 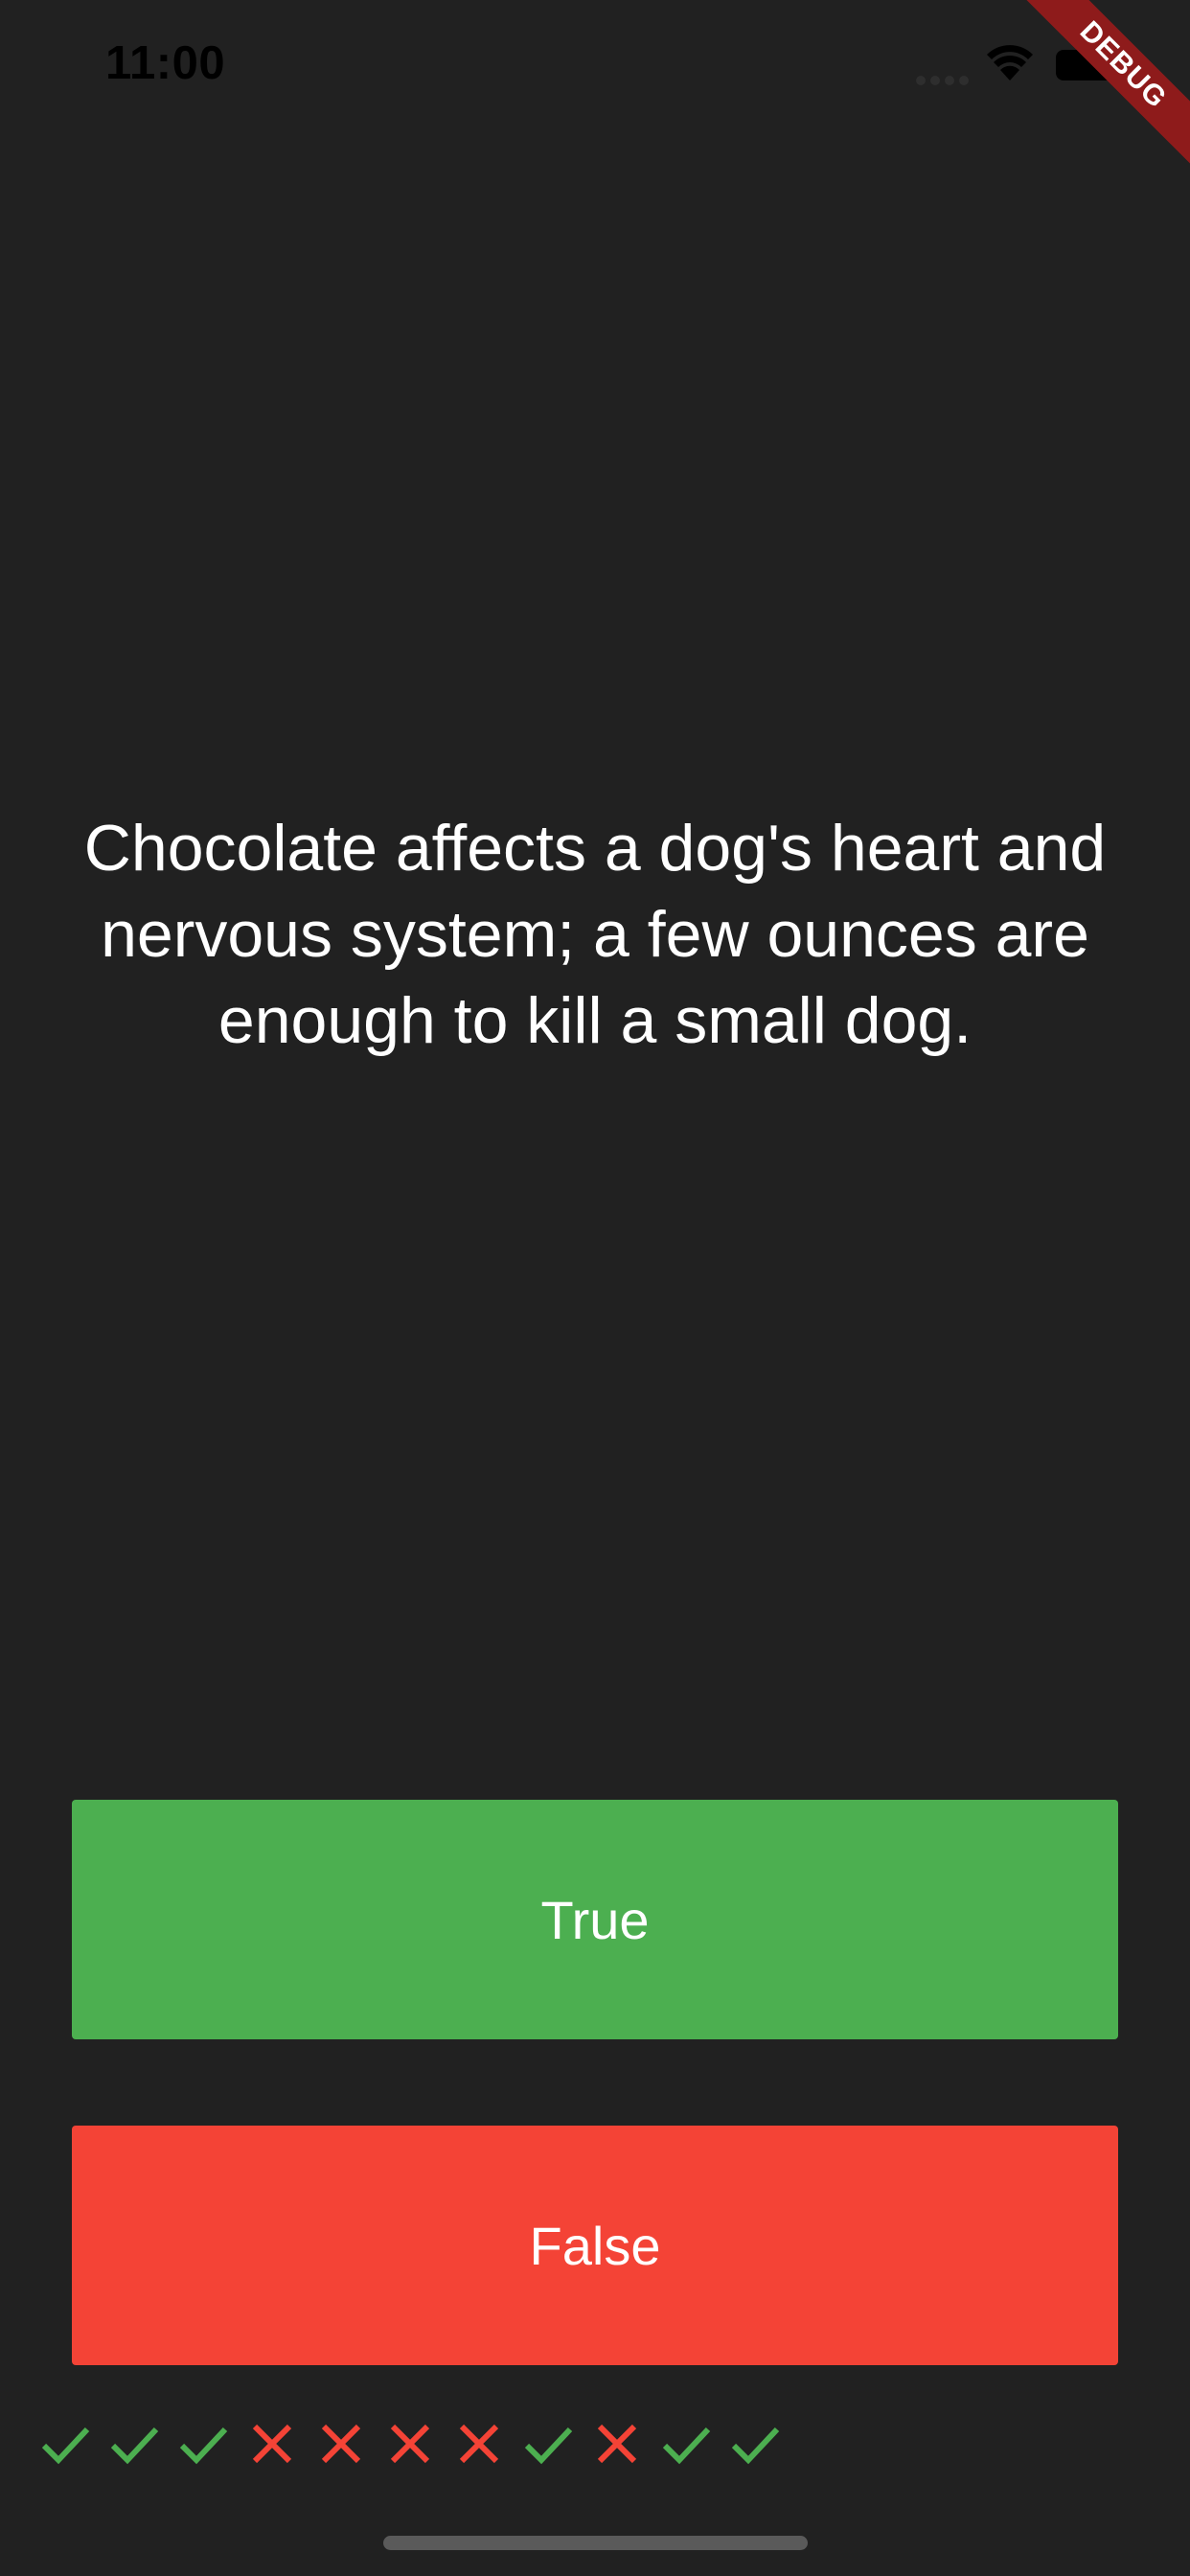 What do you see at coordinates (595, 2543) in the screenshot?
I see `home-indicator` at bounding box center [595, 2543].